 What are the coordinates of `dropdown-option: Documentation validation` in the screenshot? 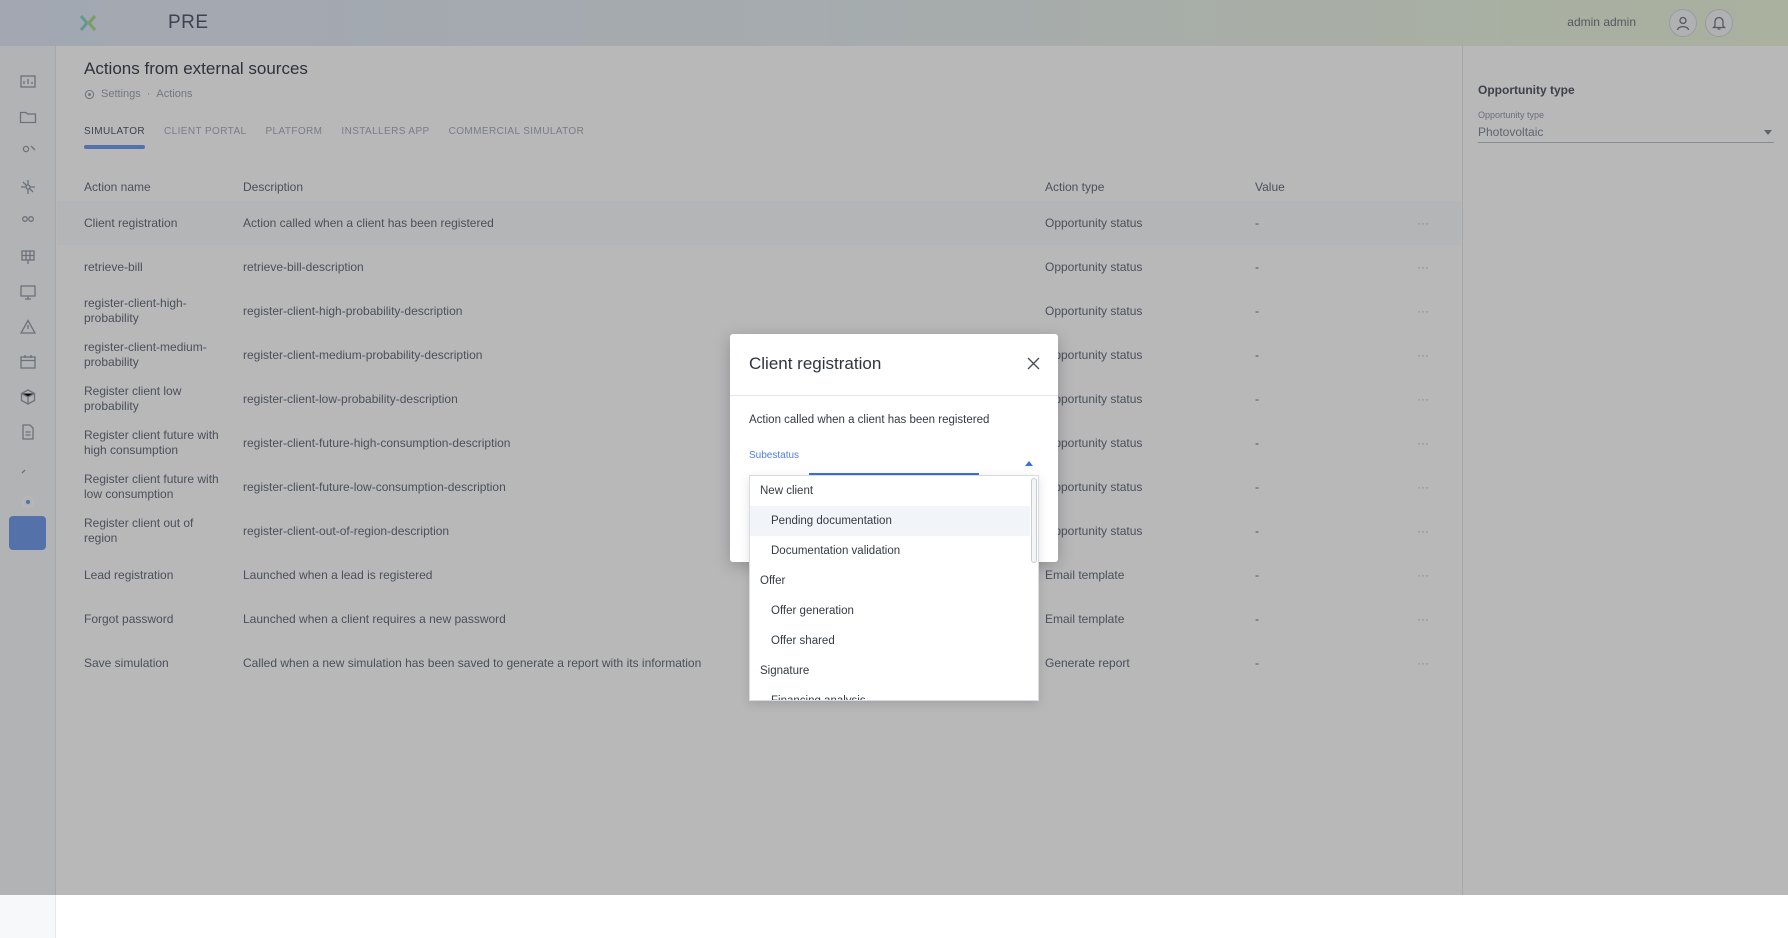 It's located at (890, 551).